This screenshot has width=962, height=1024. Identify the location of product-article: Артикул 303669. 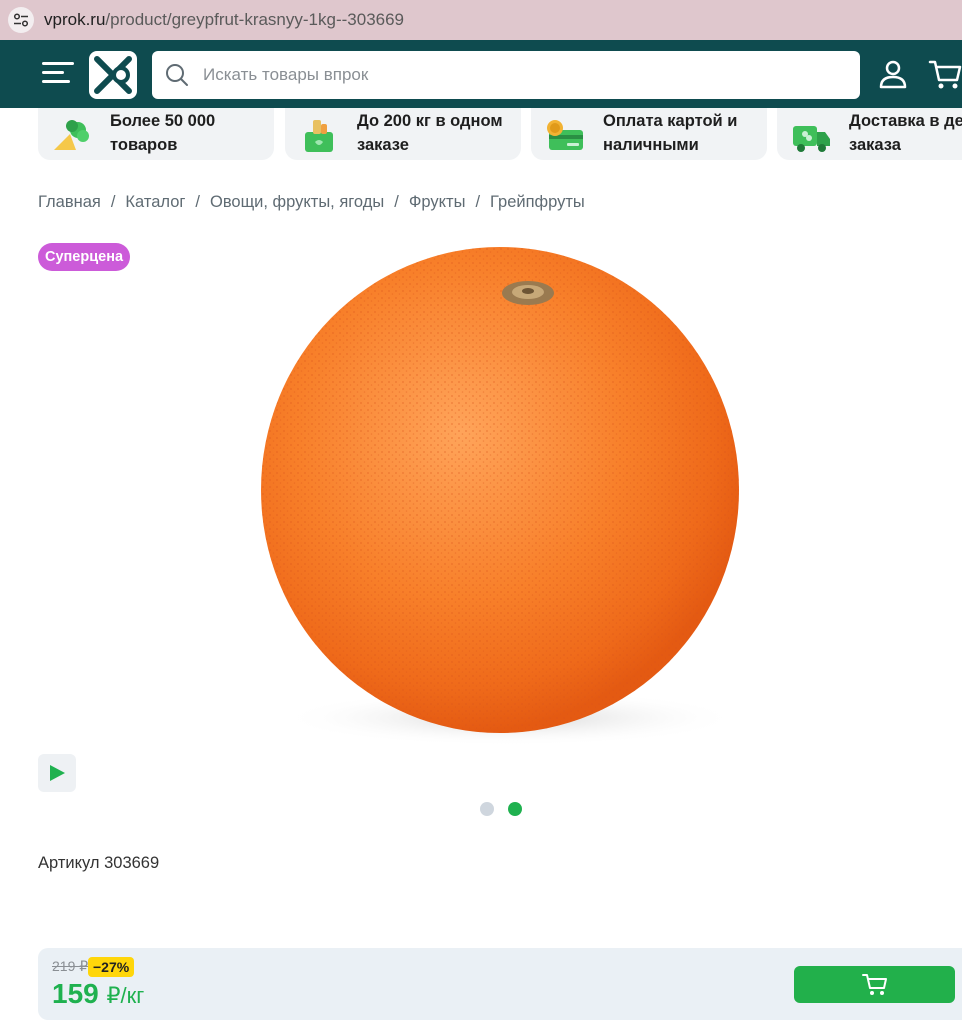
(99, 863).